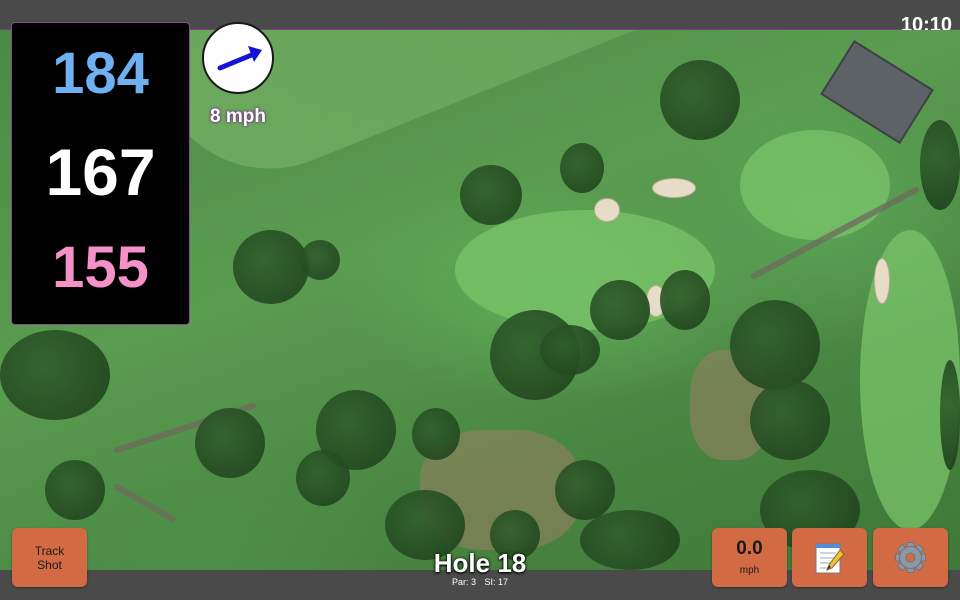 This screenshot has width=960, height=600. Describe the element at coordinates (749, 548) in the screenshot. I see `speed-value: 0.0` at that location.